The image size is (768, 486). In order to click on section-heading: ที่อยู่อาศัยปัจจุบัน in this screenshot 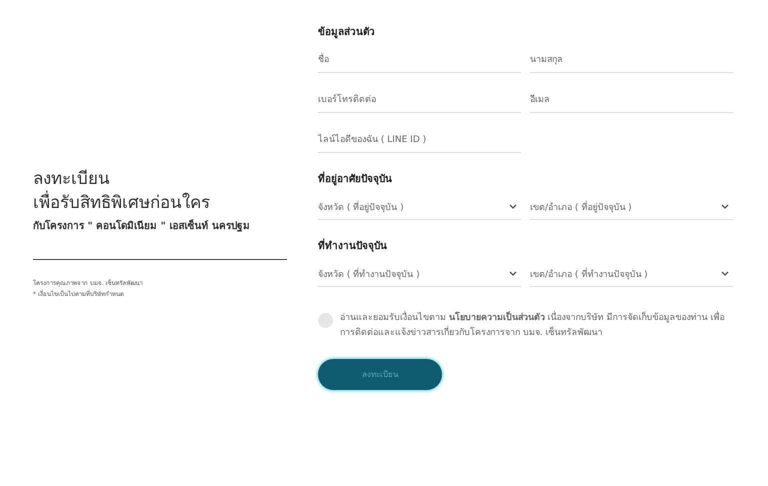, I will do `click(525, 178)`.